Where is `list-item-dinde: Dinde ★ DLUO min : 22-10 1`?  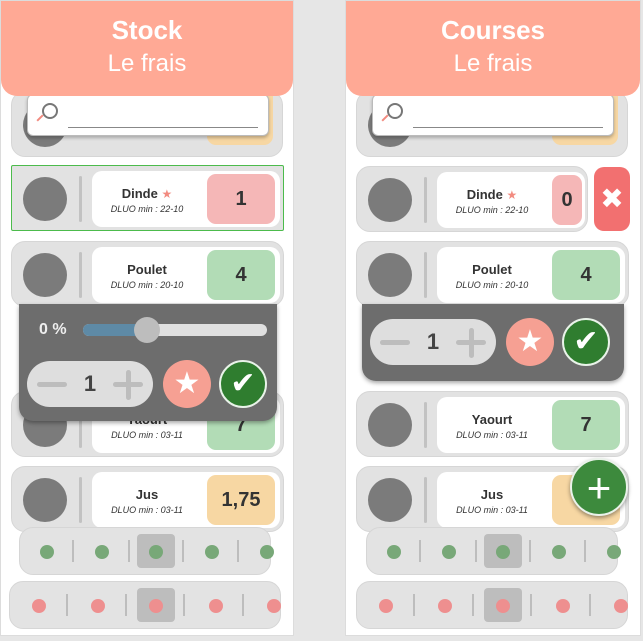 list-item-dinde: Dinde ★ DLUO min : 22-10 1 is located at coordinates (147, 198).